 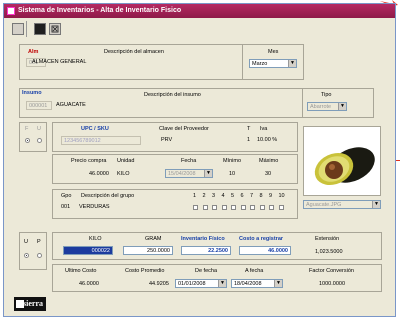 I want to click on precio-label: Precio compra, so click(x=89, y=161).